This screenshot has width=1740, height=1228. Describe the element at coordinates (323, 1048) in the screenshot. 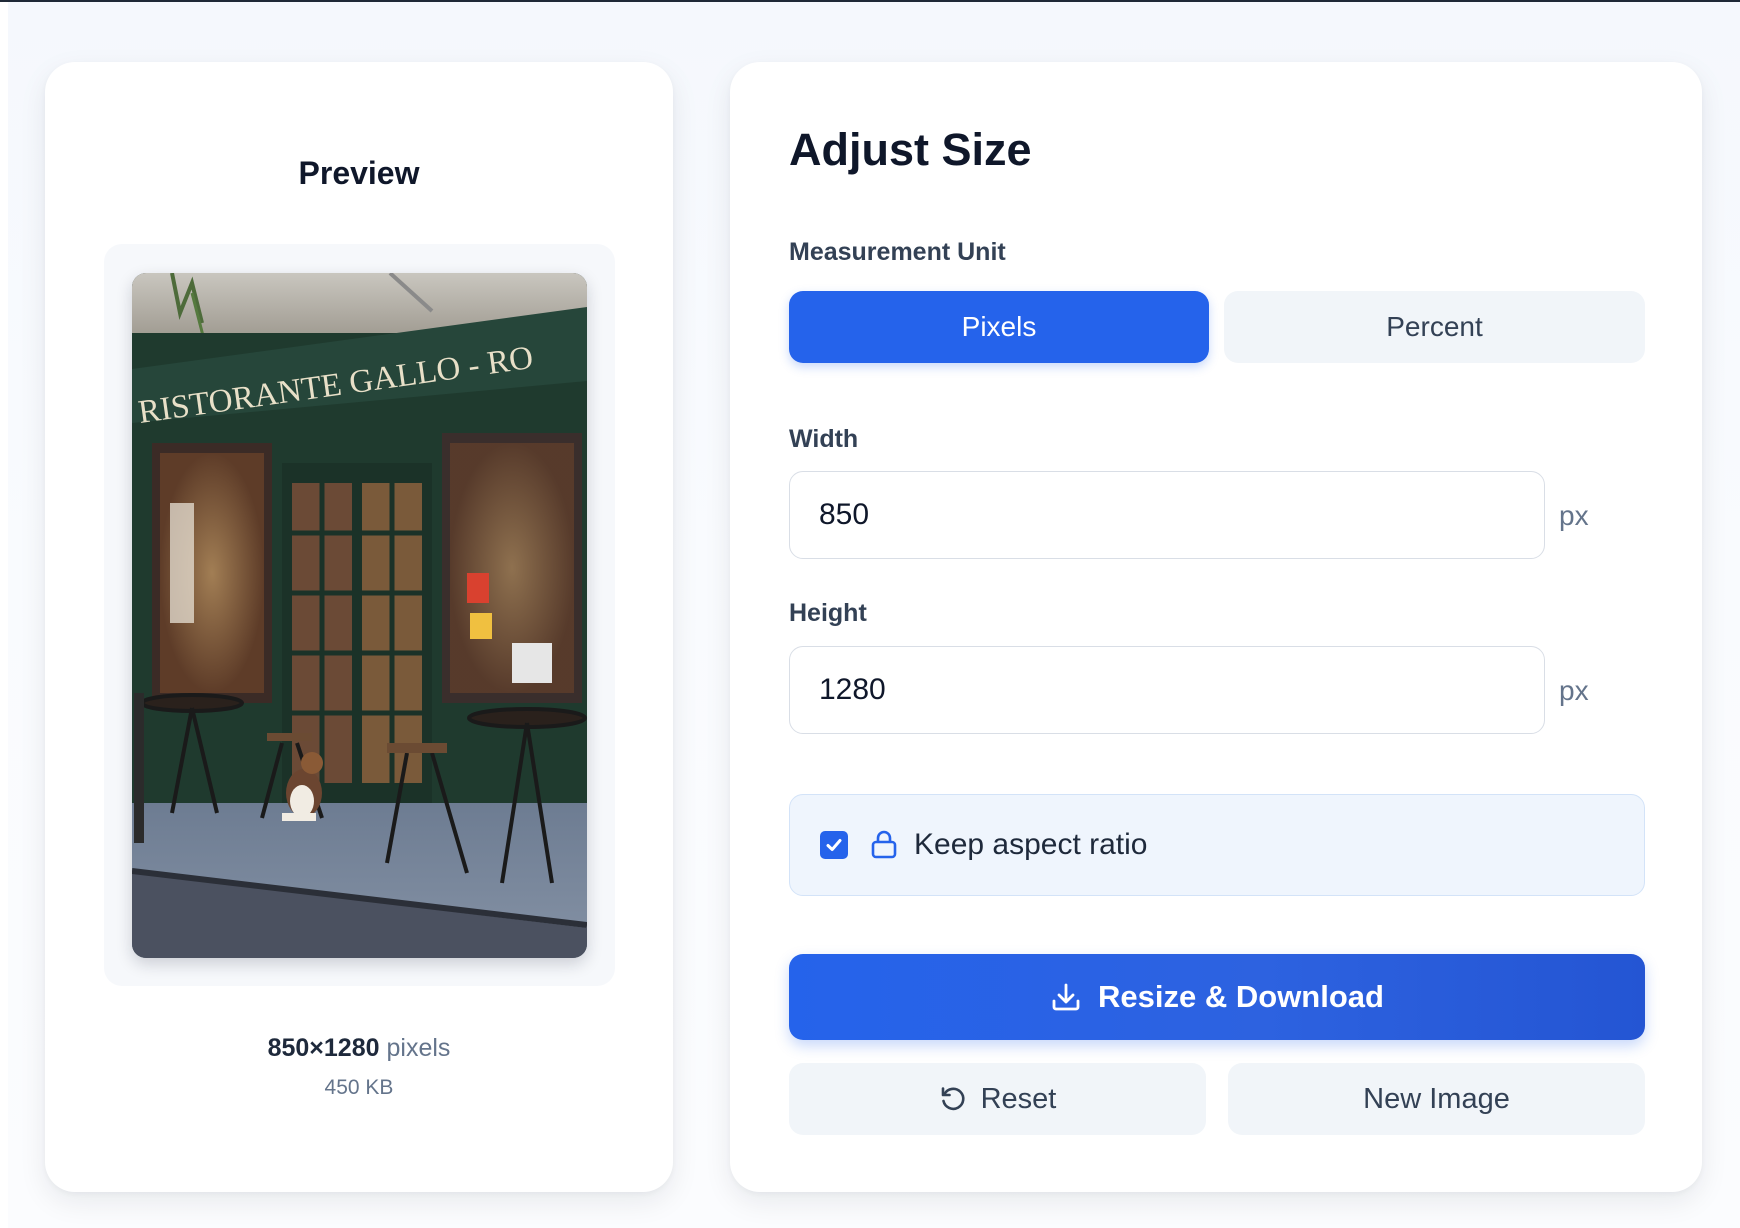

I see `dimensions-value: 850×1280` at that location.